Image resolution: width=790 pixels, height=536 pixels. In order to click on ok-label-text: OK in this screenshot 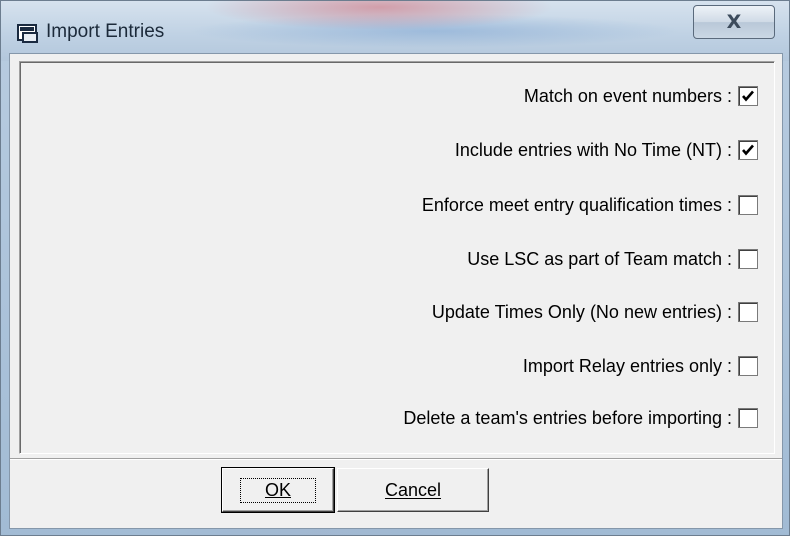, I will do `click(277, 489)`.